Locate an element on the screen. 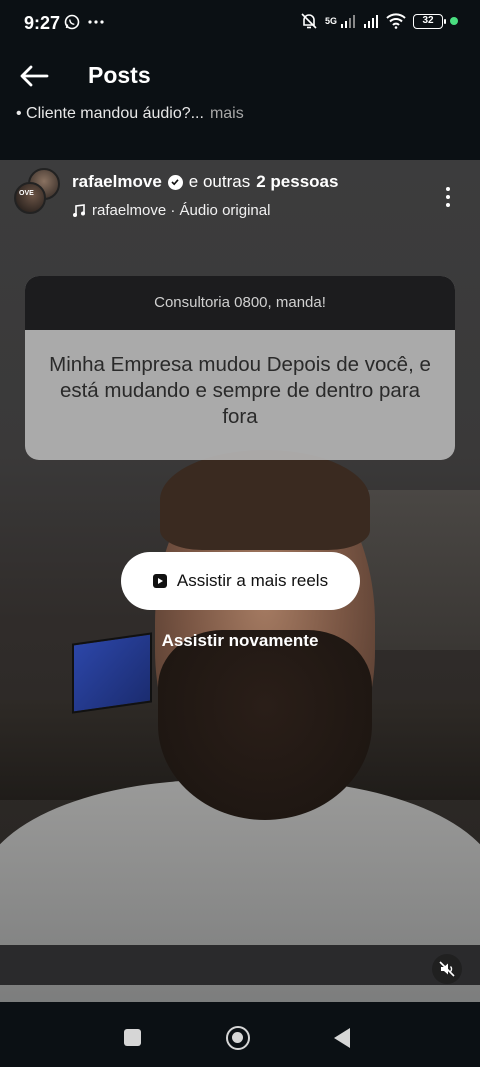 This screenshot has width=480, height=1067. watch-more-label: Assistir a mais reels is located at coordinates (252, 580).